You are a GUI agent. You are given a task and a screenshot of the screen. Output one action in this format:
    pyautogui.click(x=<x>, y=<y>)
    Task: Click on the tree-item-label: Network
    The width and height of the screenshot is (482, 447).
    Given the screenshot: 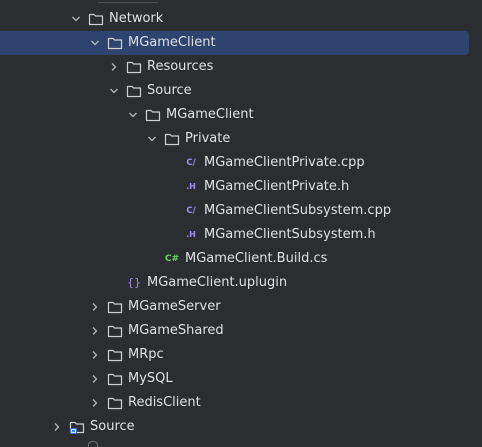 What is the action you would take?
    pyautogui.click(x=136, y=18)
    